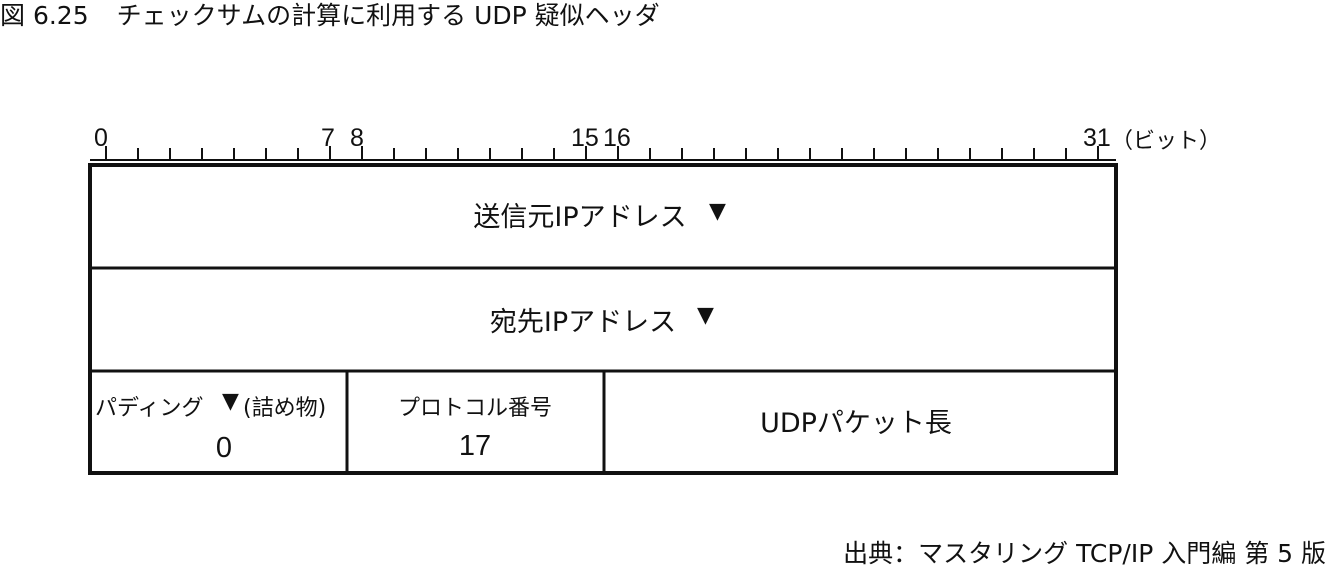 The image size is (1332, 572). I want to click on bit-label-8: 8, so click(357, 138).